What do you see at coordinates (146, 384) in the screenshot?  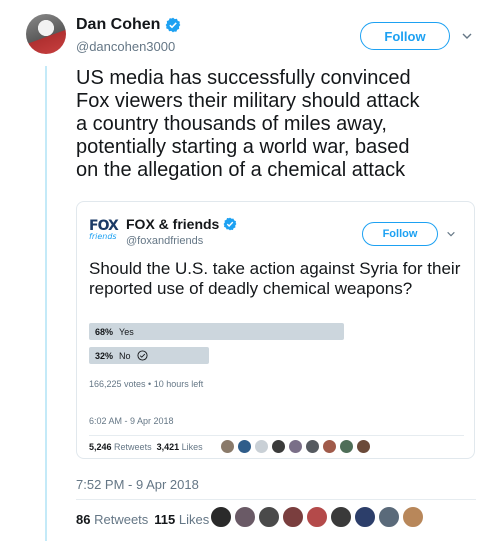 I see `poll-meta: 166,225 votes • 10 hours left` at bounding box center [146, 384].